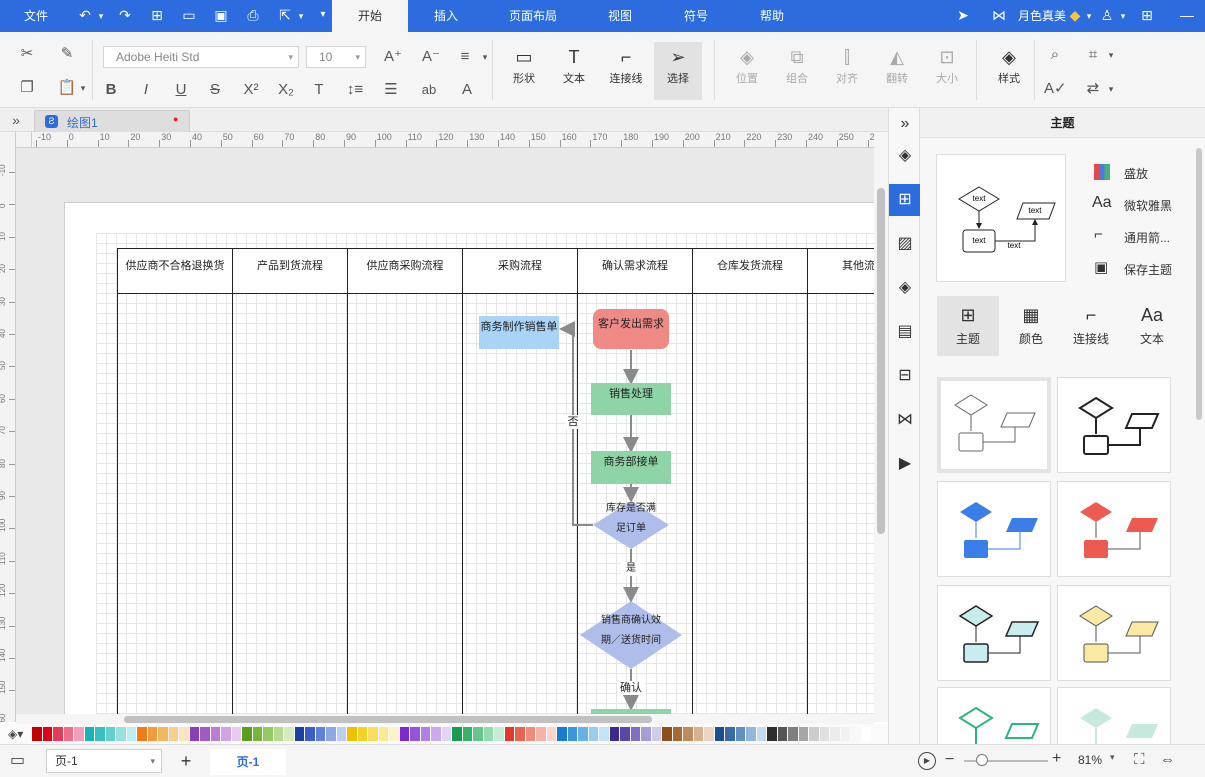  What do you see at coordinates (999, 15) in the screenshot?
I see `share-icon: ⋈` at bounding box center [999, 15].